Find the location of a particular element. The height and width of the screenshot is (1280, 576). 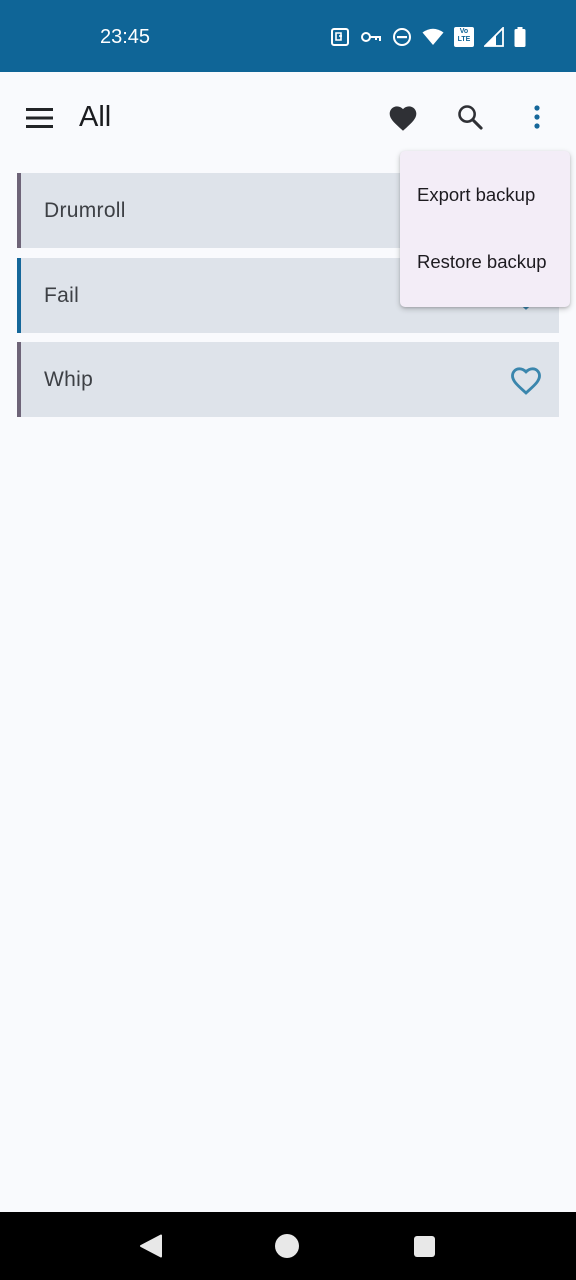

favorites-filter-button is located at coordinates (403, 117).